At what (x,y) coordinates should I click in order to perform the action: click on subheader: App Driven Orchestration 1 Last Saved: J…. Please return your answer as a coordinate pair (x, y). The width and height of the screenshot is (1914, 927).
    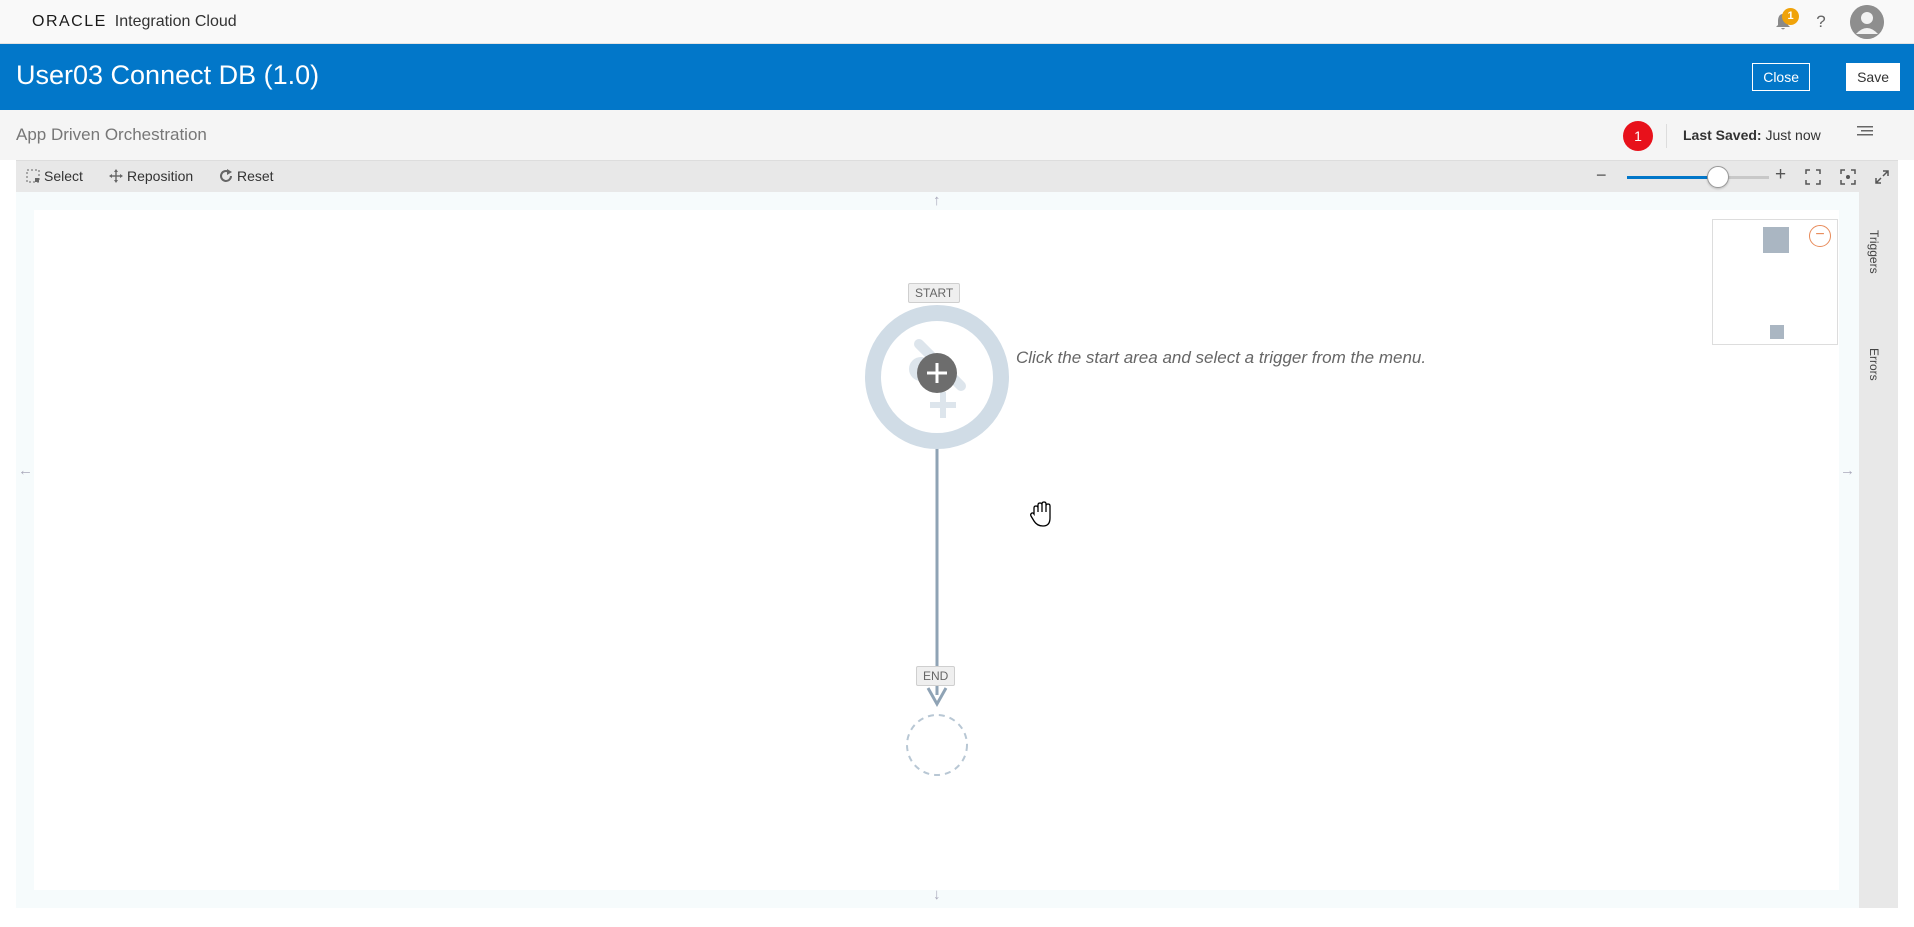
    Looking at the image, I should click on (957, 135).